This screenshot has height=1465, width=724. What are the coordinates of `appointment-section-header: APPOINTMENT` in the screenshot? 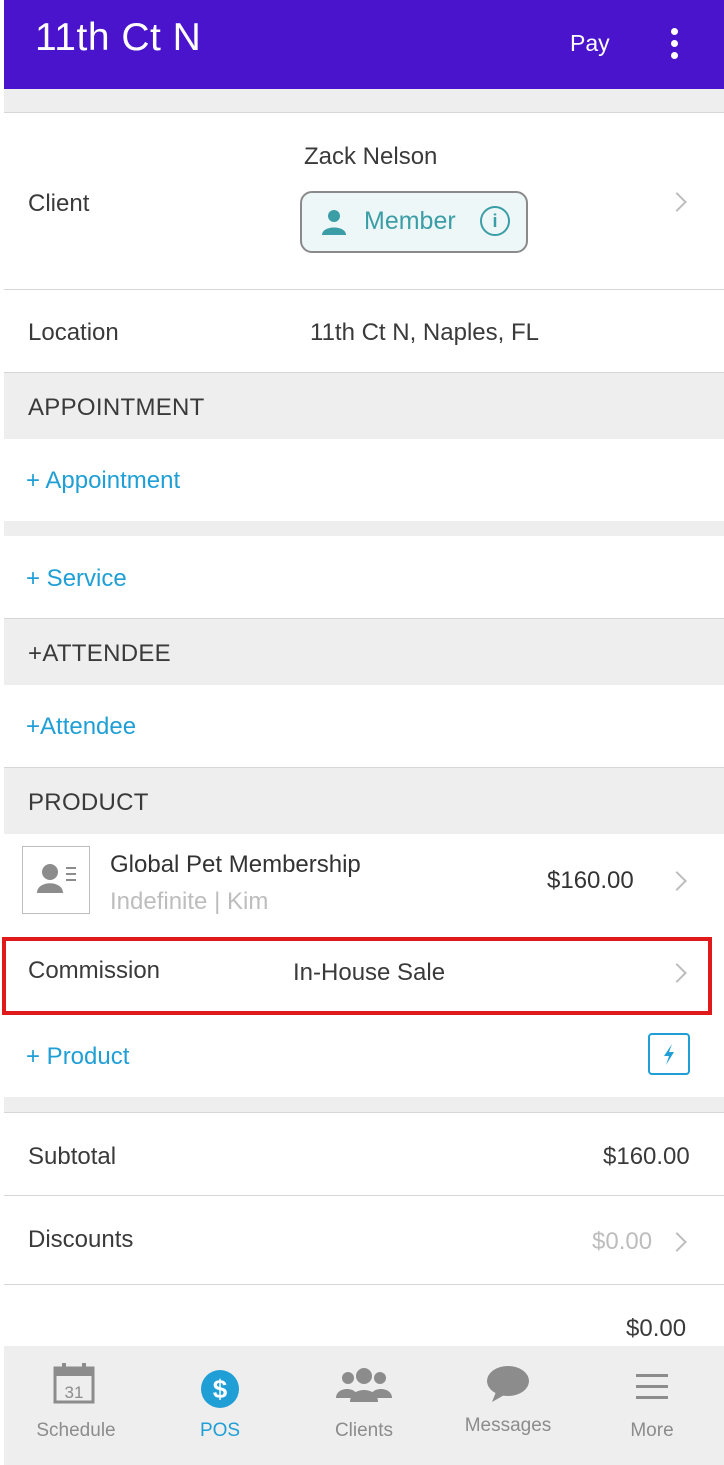 It's located at (364, 406).